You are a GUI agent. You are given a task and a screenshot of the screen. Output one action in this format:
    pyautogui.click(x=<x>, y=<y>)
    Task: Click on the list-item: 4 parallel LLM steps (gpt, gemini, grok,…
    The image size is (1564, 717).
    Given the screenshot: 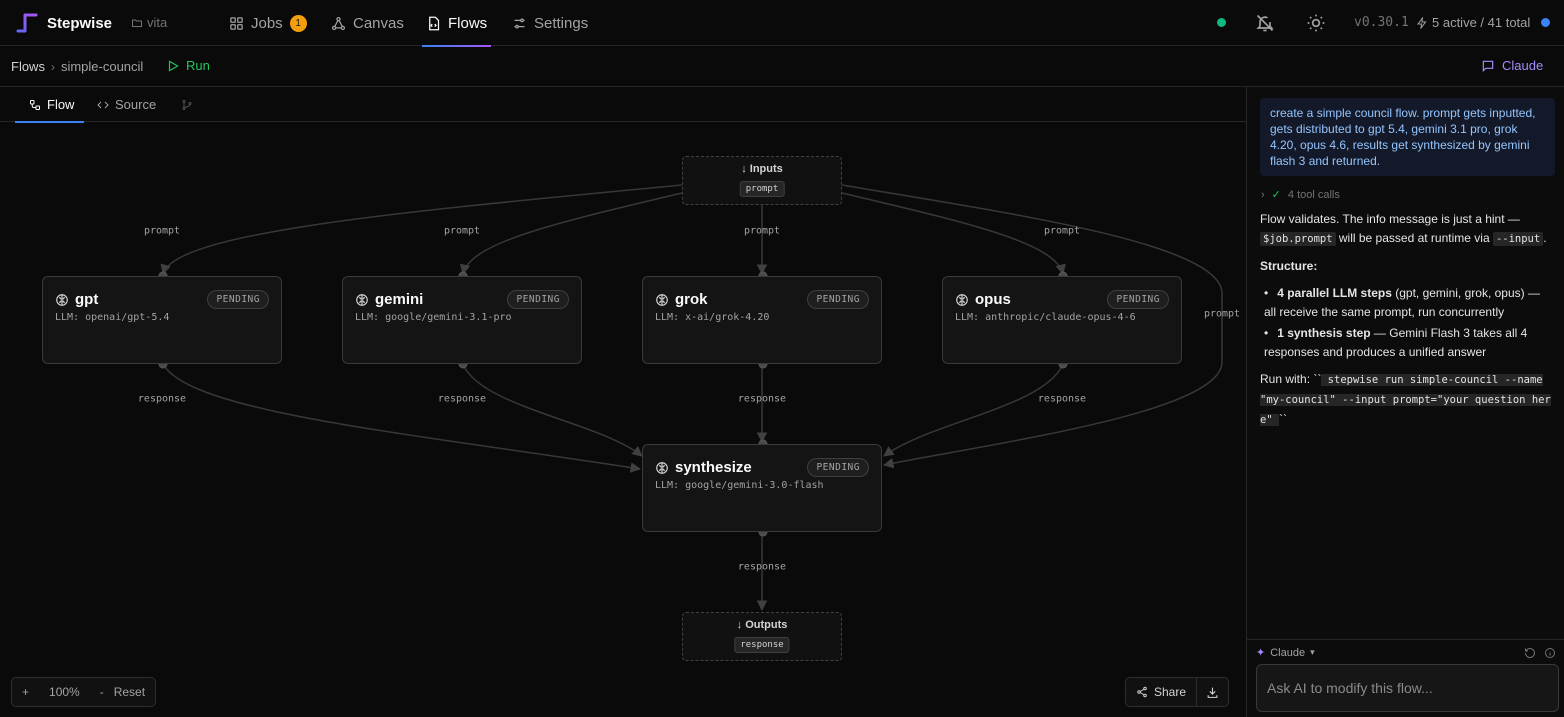 What is the action you would take?
    pyautogui.click(x=1408, y=303)
    